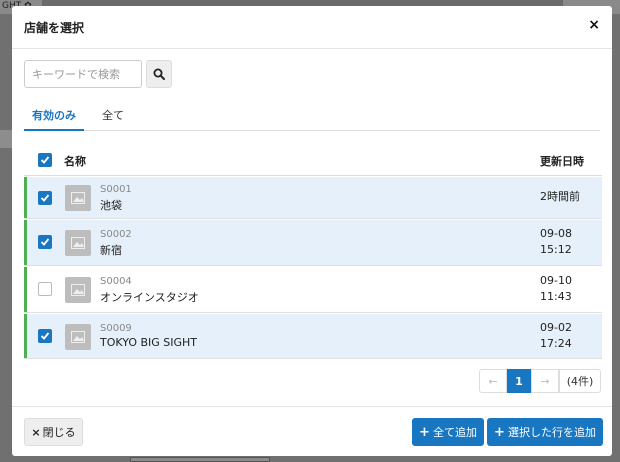  What do you see at coordinates (454, 432) in the screenshot?
I see `add-all-label: 全て追加` at bounding box center [454, 432].